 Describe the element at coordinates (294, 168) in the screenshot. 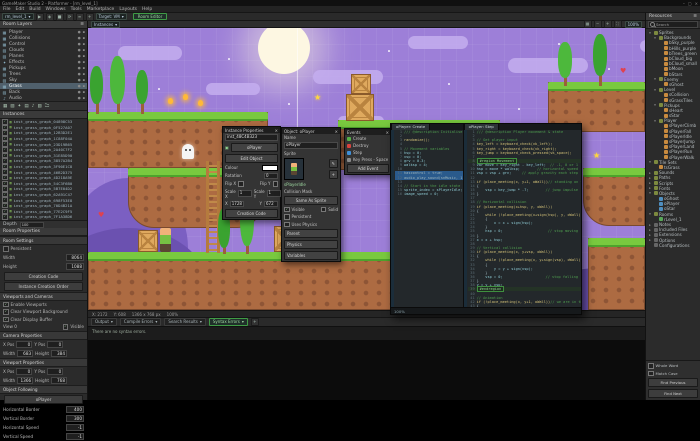

I see `sprite-thumbnail` at that location.